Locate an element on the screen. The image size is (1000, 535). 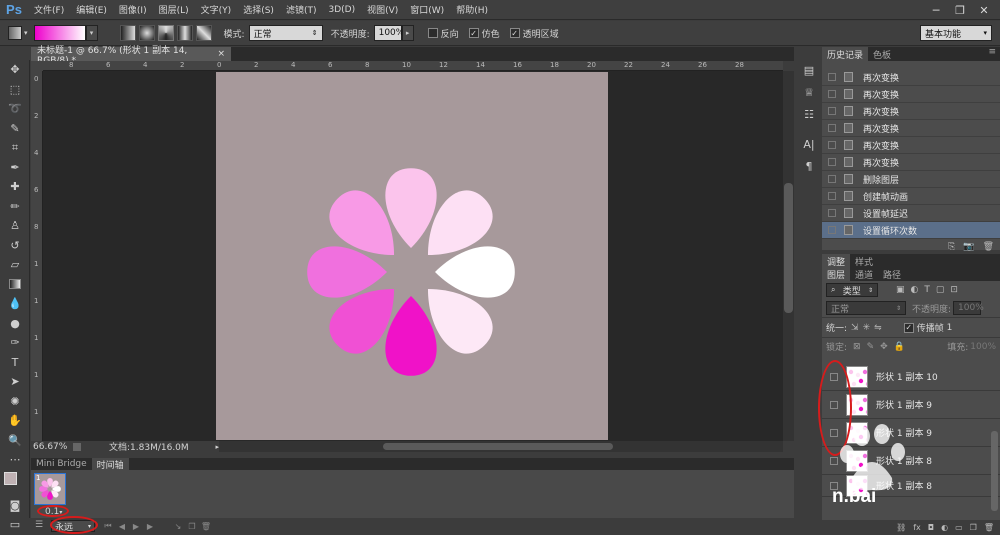
history-item-selected: 设置循环次数 is located at coordinates (911, 230).